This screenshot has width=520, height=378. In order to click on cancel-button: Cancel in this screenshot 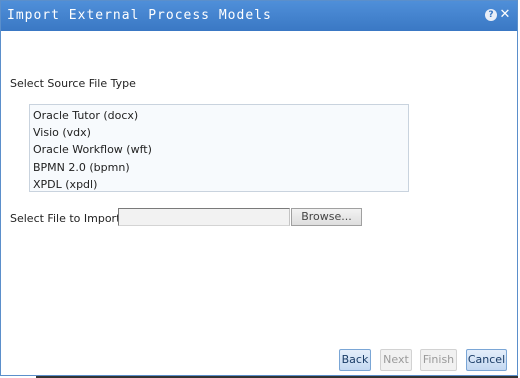, I will do `click(486, 360)`.